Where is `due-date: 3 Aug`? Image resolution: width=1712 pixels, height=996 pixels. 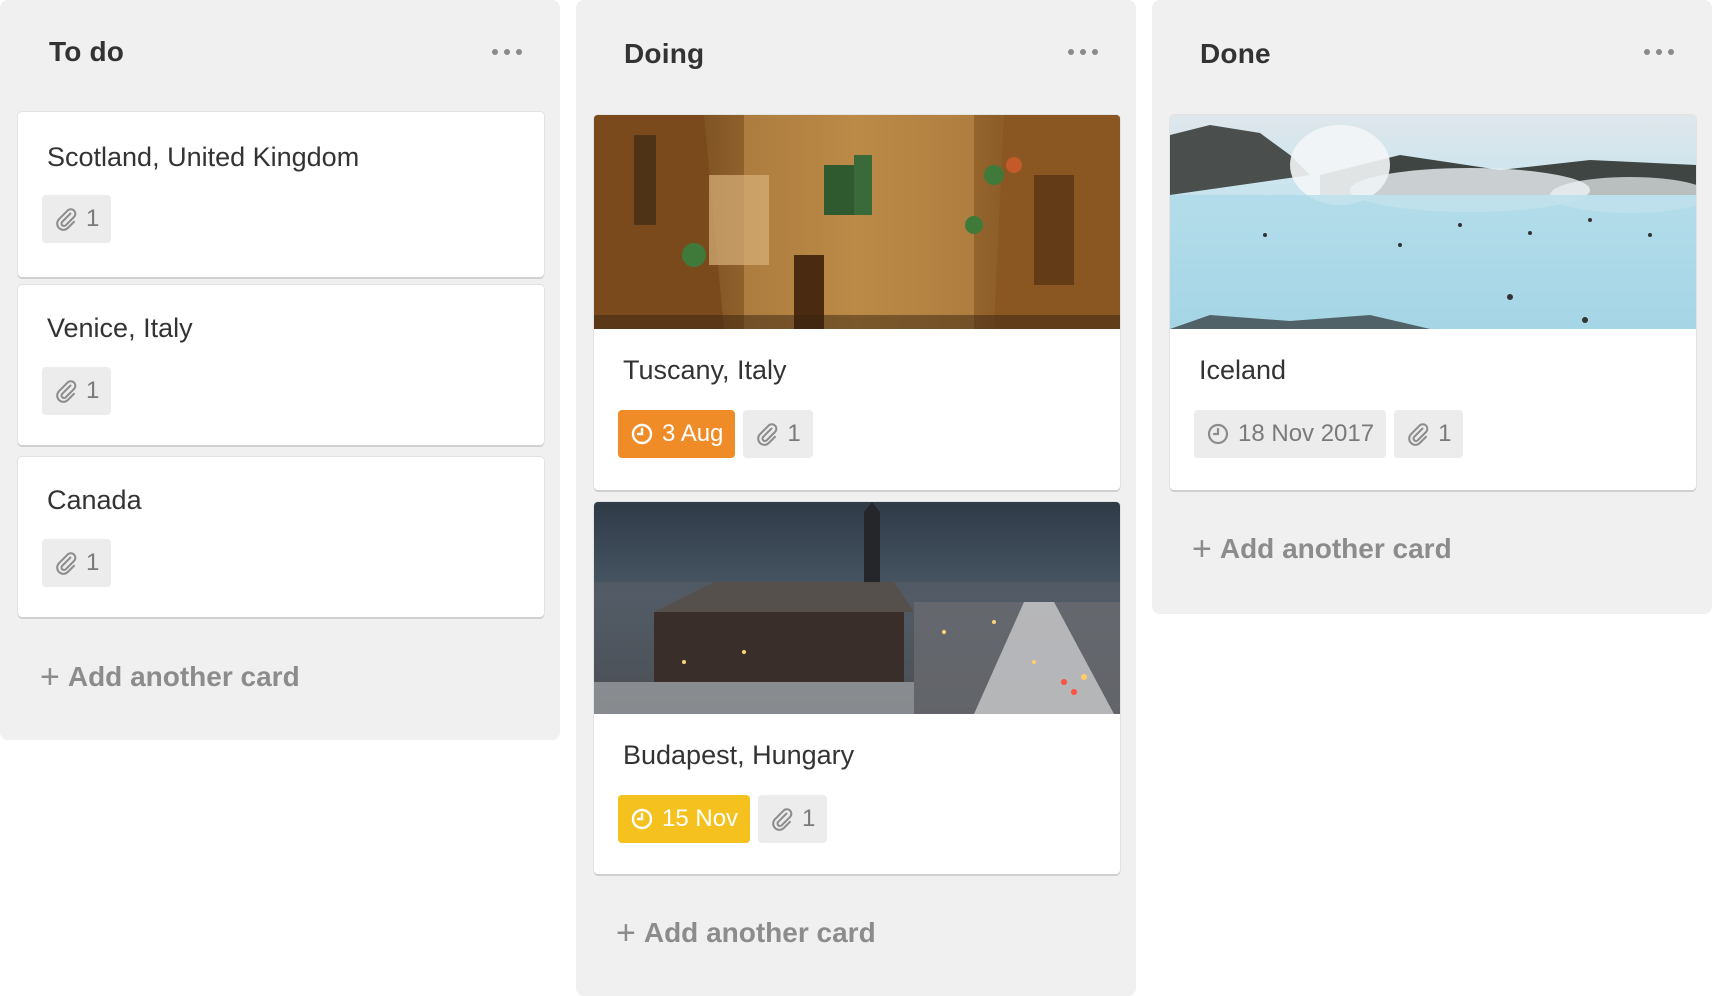
due-date: 3 Aug is located at coordinates (693, 433).